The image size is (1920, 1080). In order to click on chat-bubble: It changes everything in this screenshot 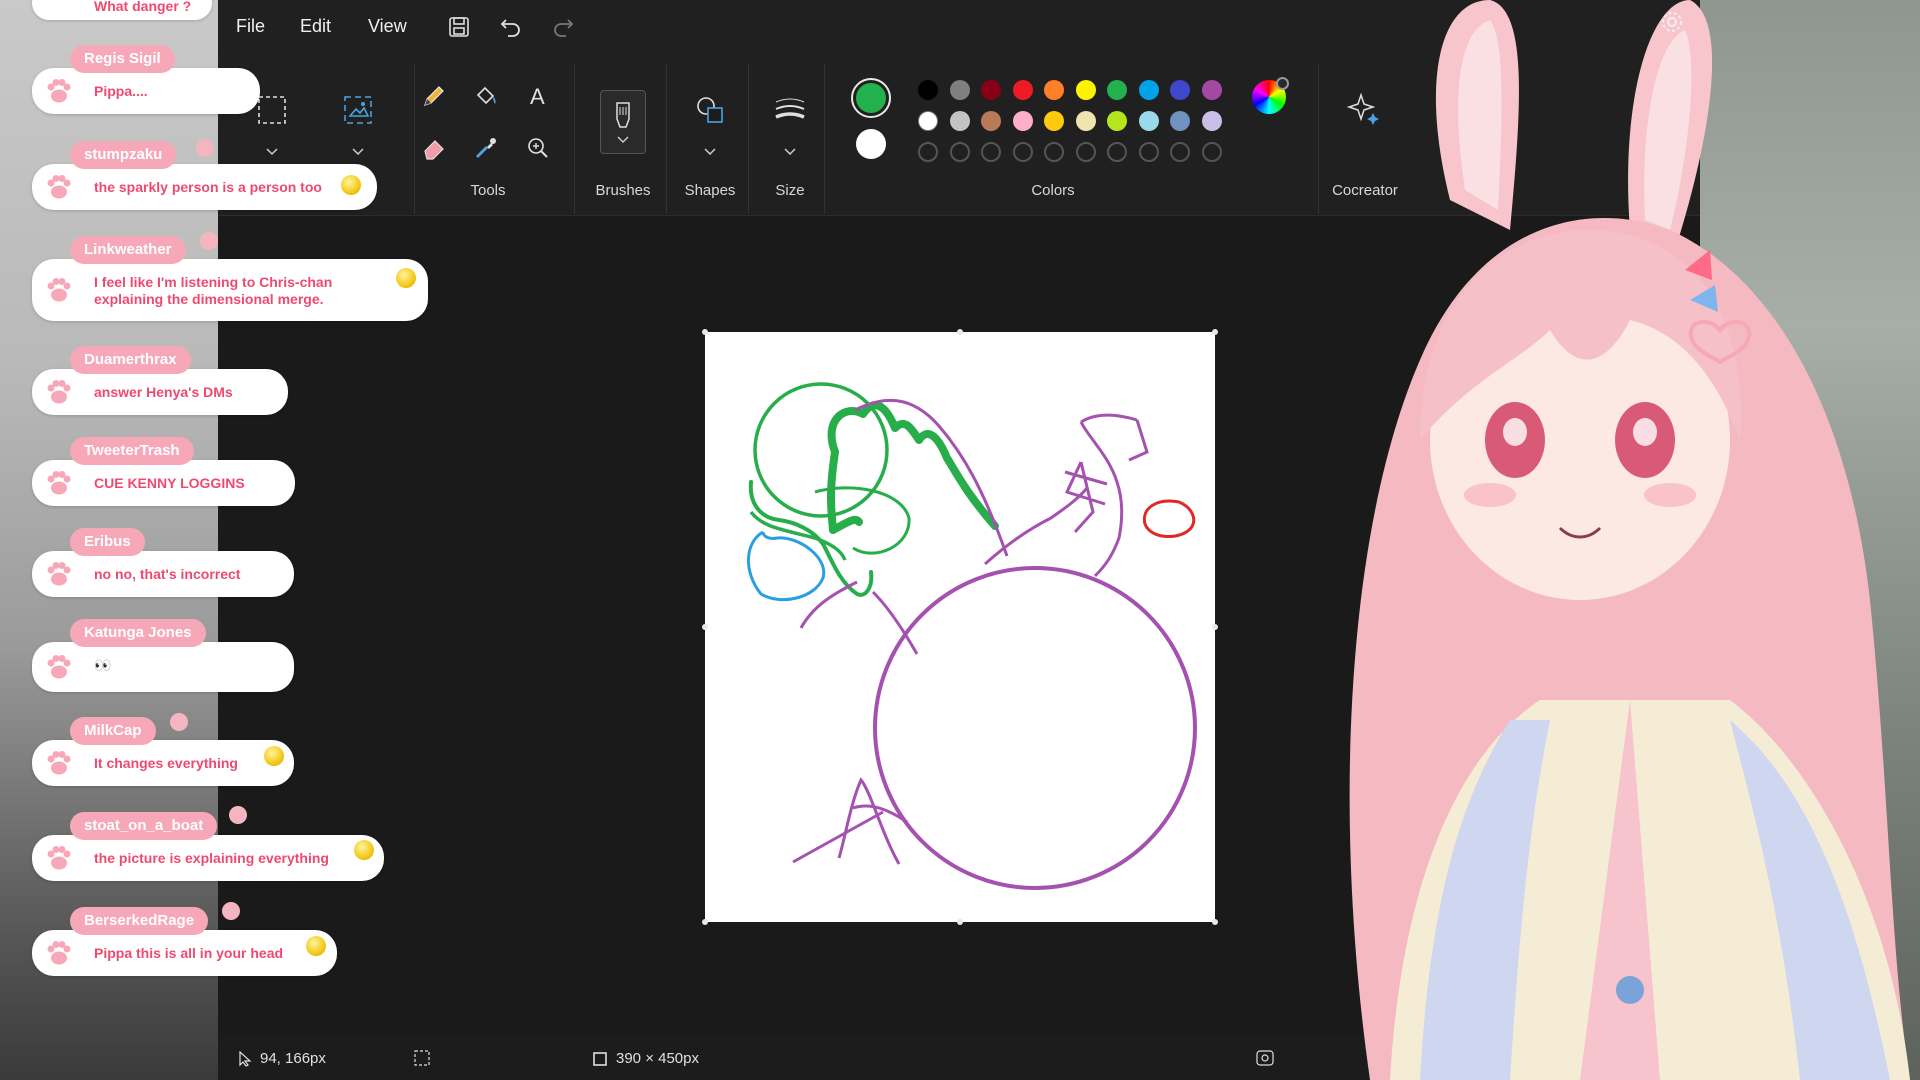, I will do `click(163, 763)`.